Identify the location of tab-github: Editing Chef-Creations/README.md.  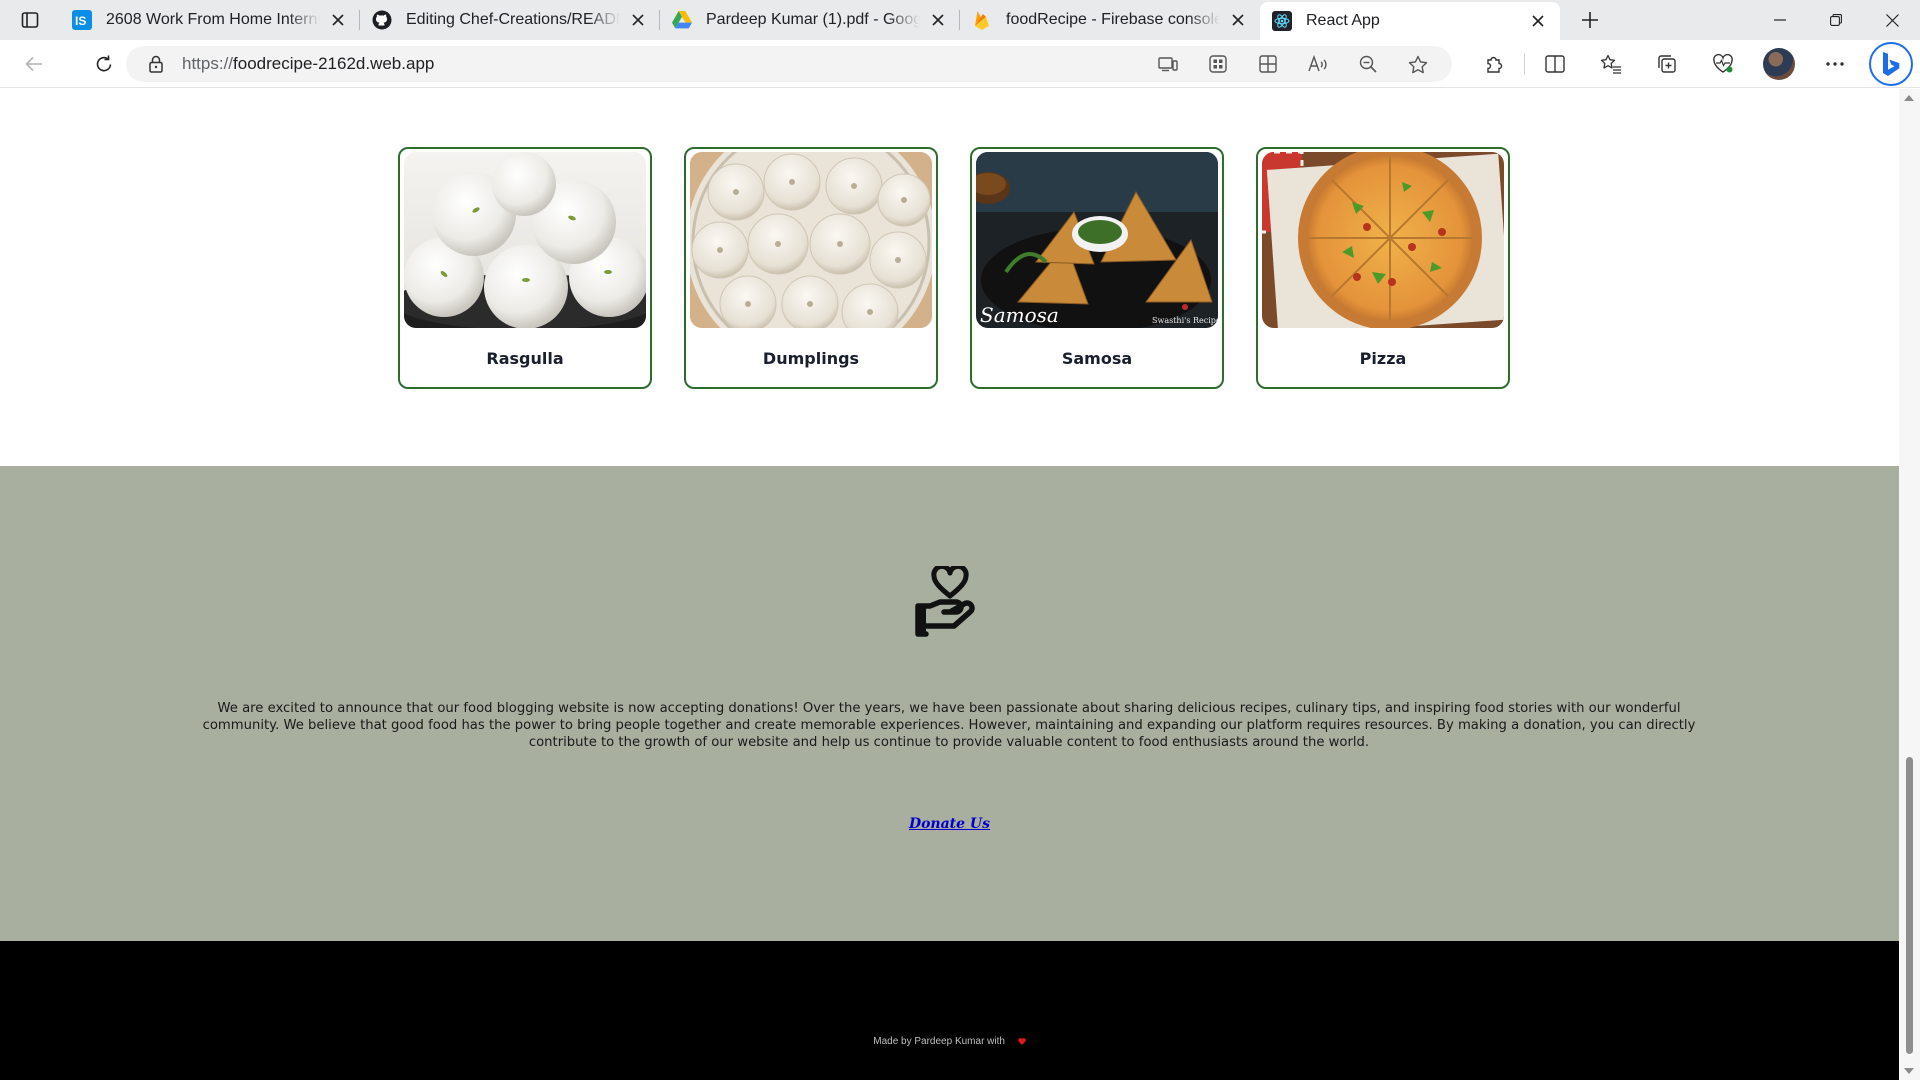
(510, 20).